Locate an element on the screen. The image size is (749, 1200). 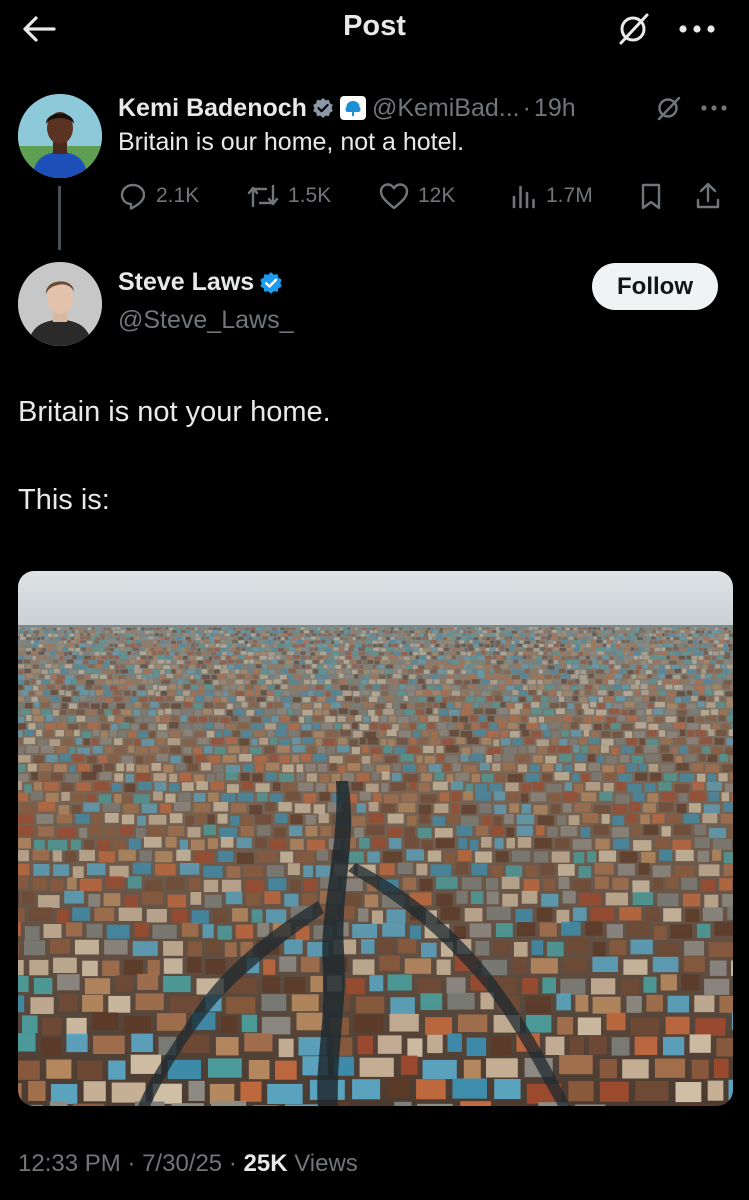
kemi-avatar is located at coordinates (60, 136).